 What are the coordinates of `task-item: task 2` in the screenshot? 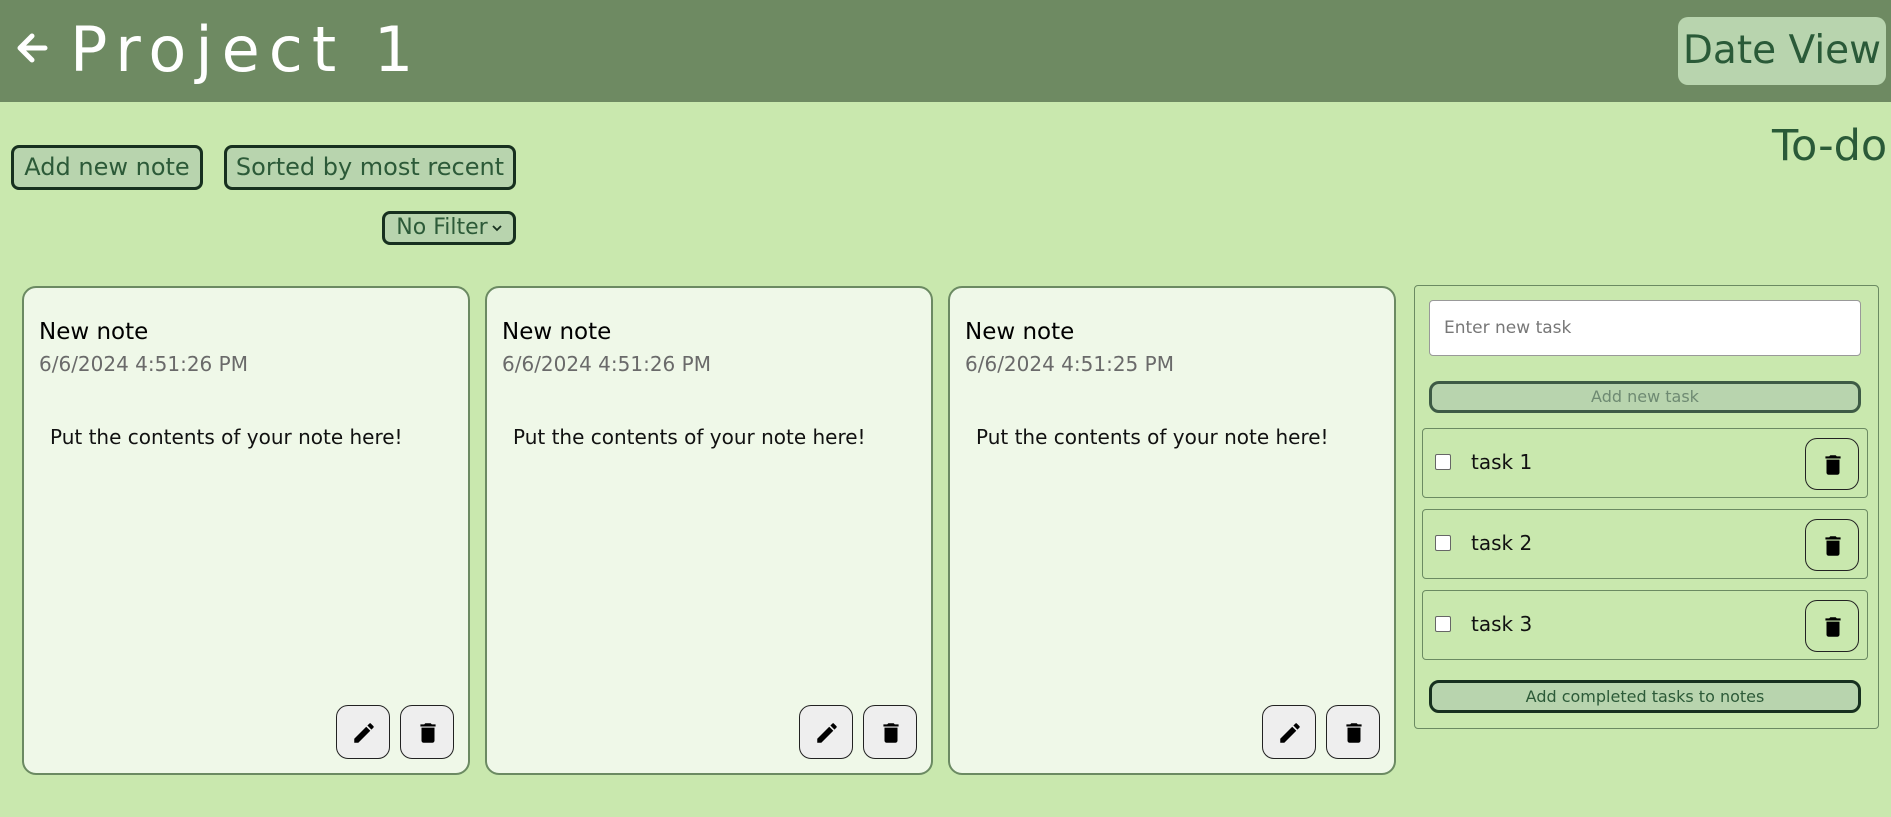 It's located at (1645, 544).